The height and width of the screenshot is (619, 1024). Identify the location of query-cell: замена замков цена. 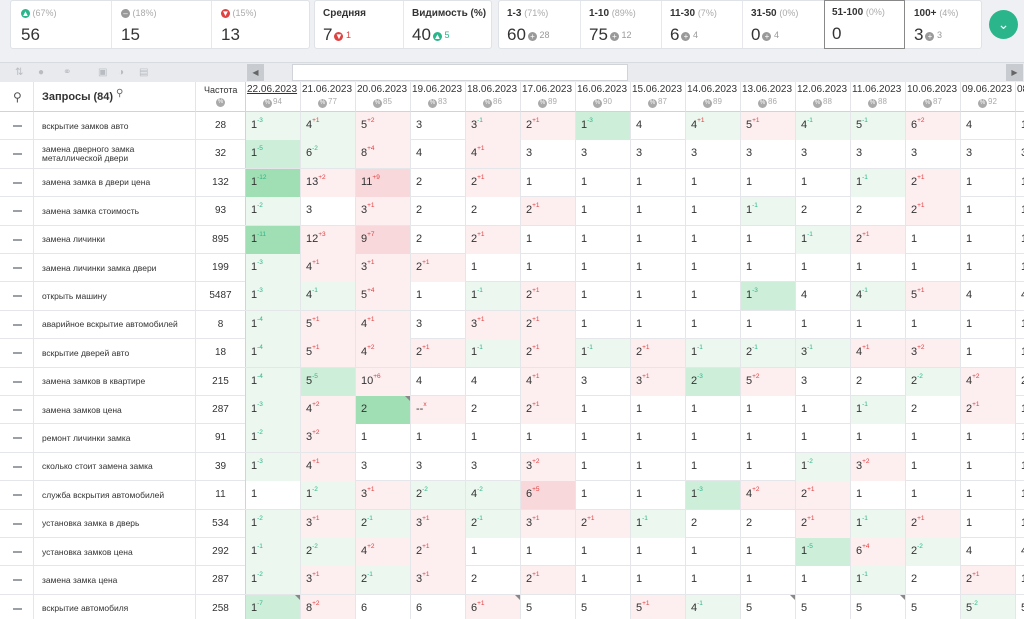
(115, 410).